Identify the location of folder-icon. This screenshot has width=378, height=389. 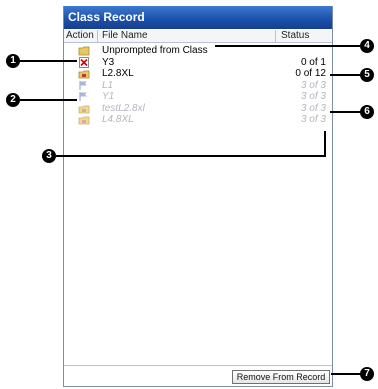
(84, 50).